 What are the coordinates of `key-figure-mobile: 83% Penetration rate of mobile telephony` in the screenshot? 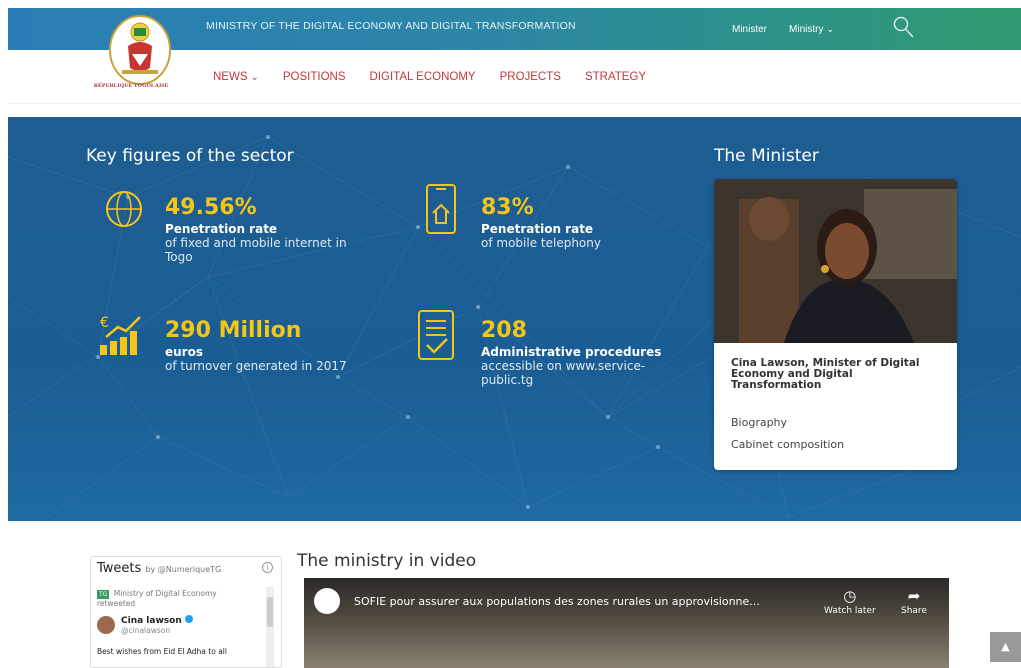 It's located at (586, 223).